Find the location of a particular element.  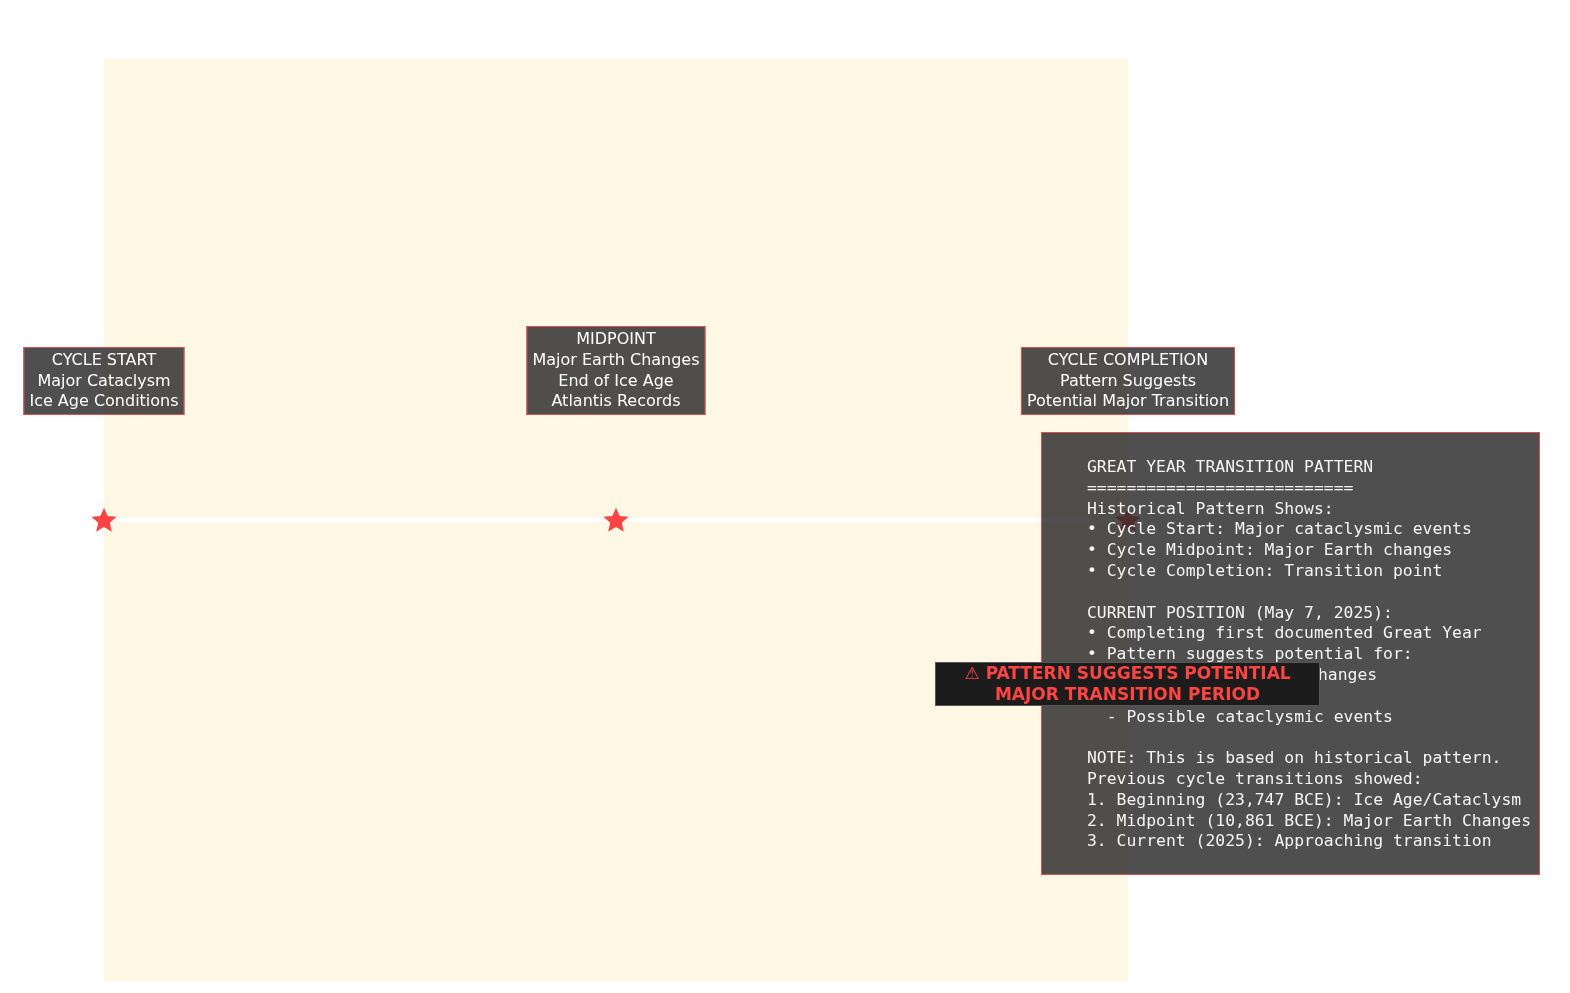

info-text: - Possible cataclysmic events is located at coordinates (1249, 717).